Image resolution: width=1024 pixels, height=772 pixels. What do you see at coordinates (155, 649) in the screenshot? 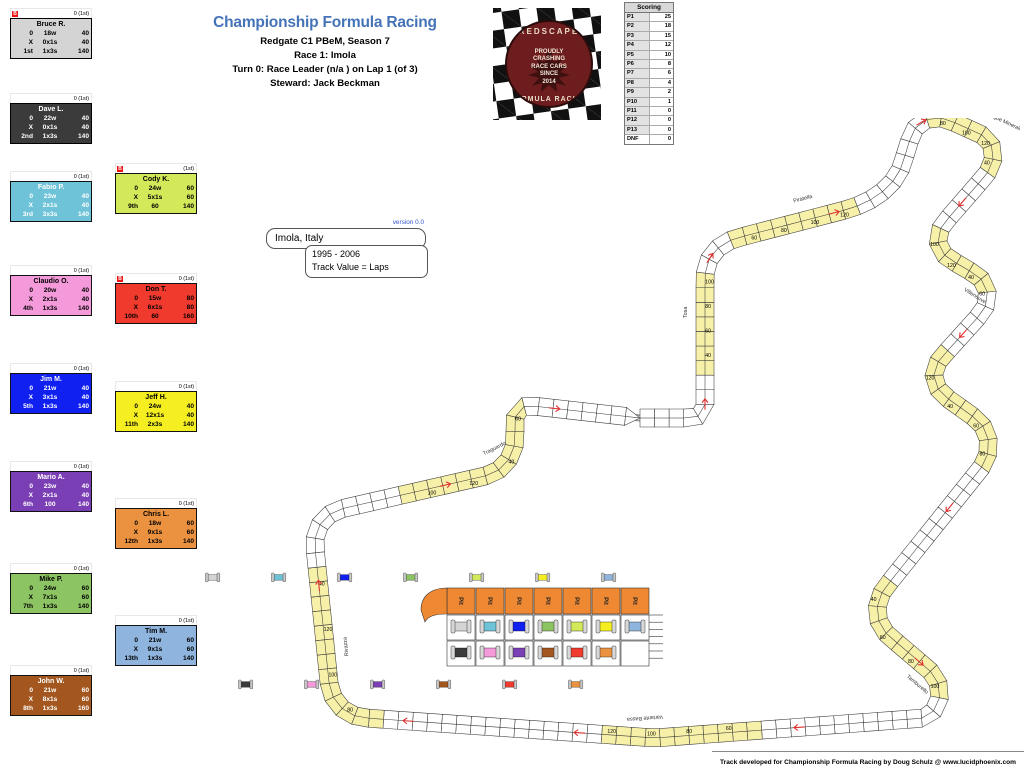
I see `driver-x-value: 9x1s` at bounding box center [155, 649].